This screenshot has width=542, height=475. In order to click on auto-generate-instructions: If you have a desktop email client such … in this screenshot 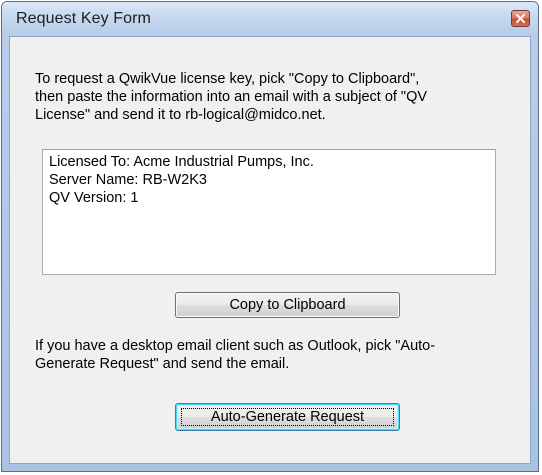, I will do `click(280, 355)`.